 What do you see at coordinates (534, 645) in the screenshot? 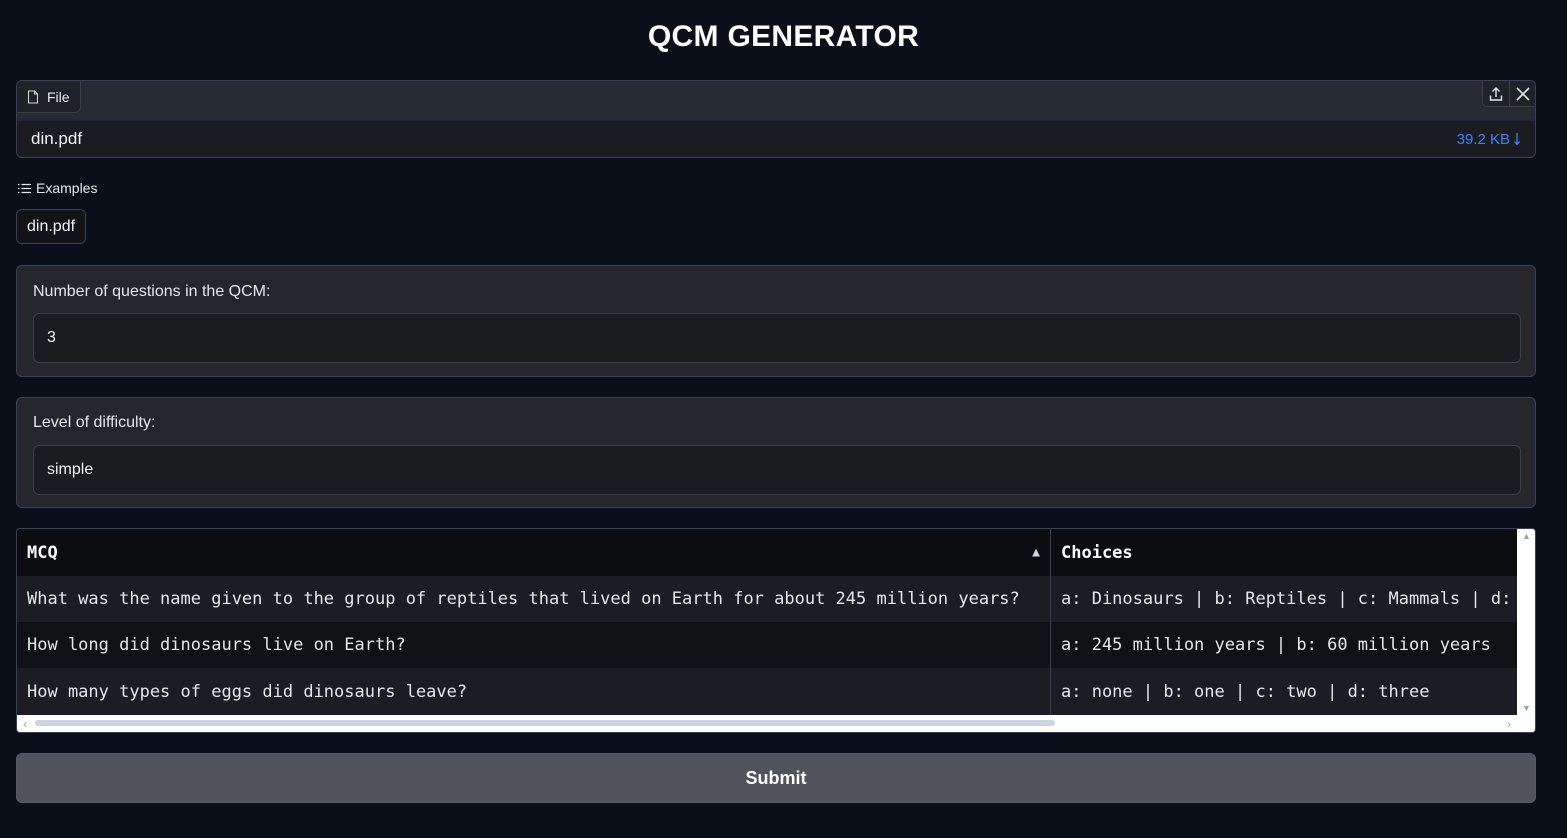
I see `table-cell: How long did dinosaurs live on Earth?` at bounding box center [534, 645].